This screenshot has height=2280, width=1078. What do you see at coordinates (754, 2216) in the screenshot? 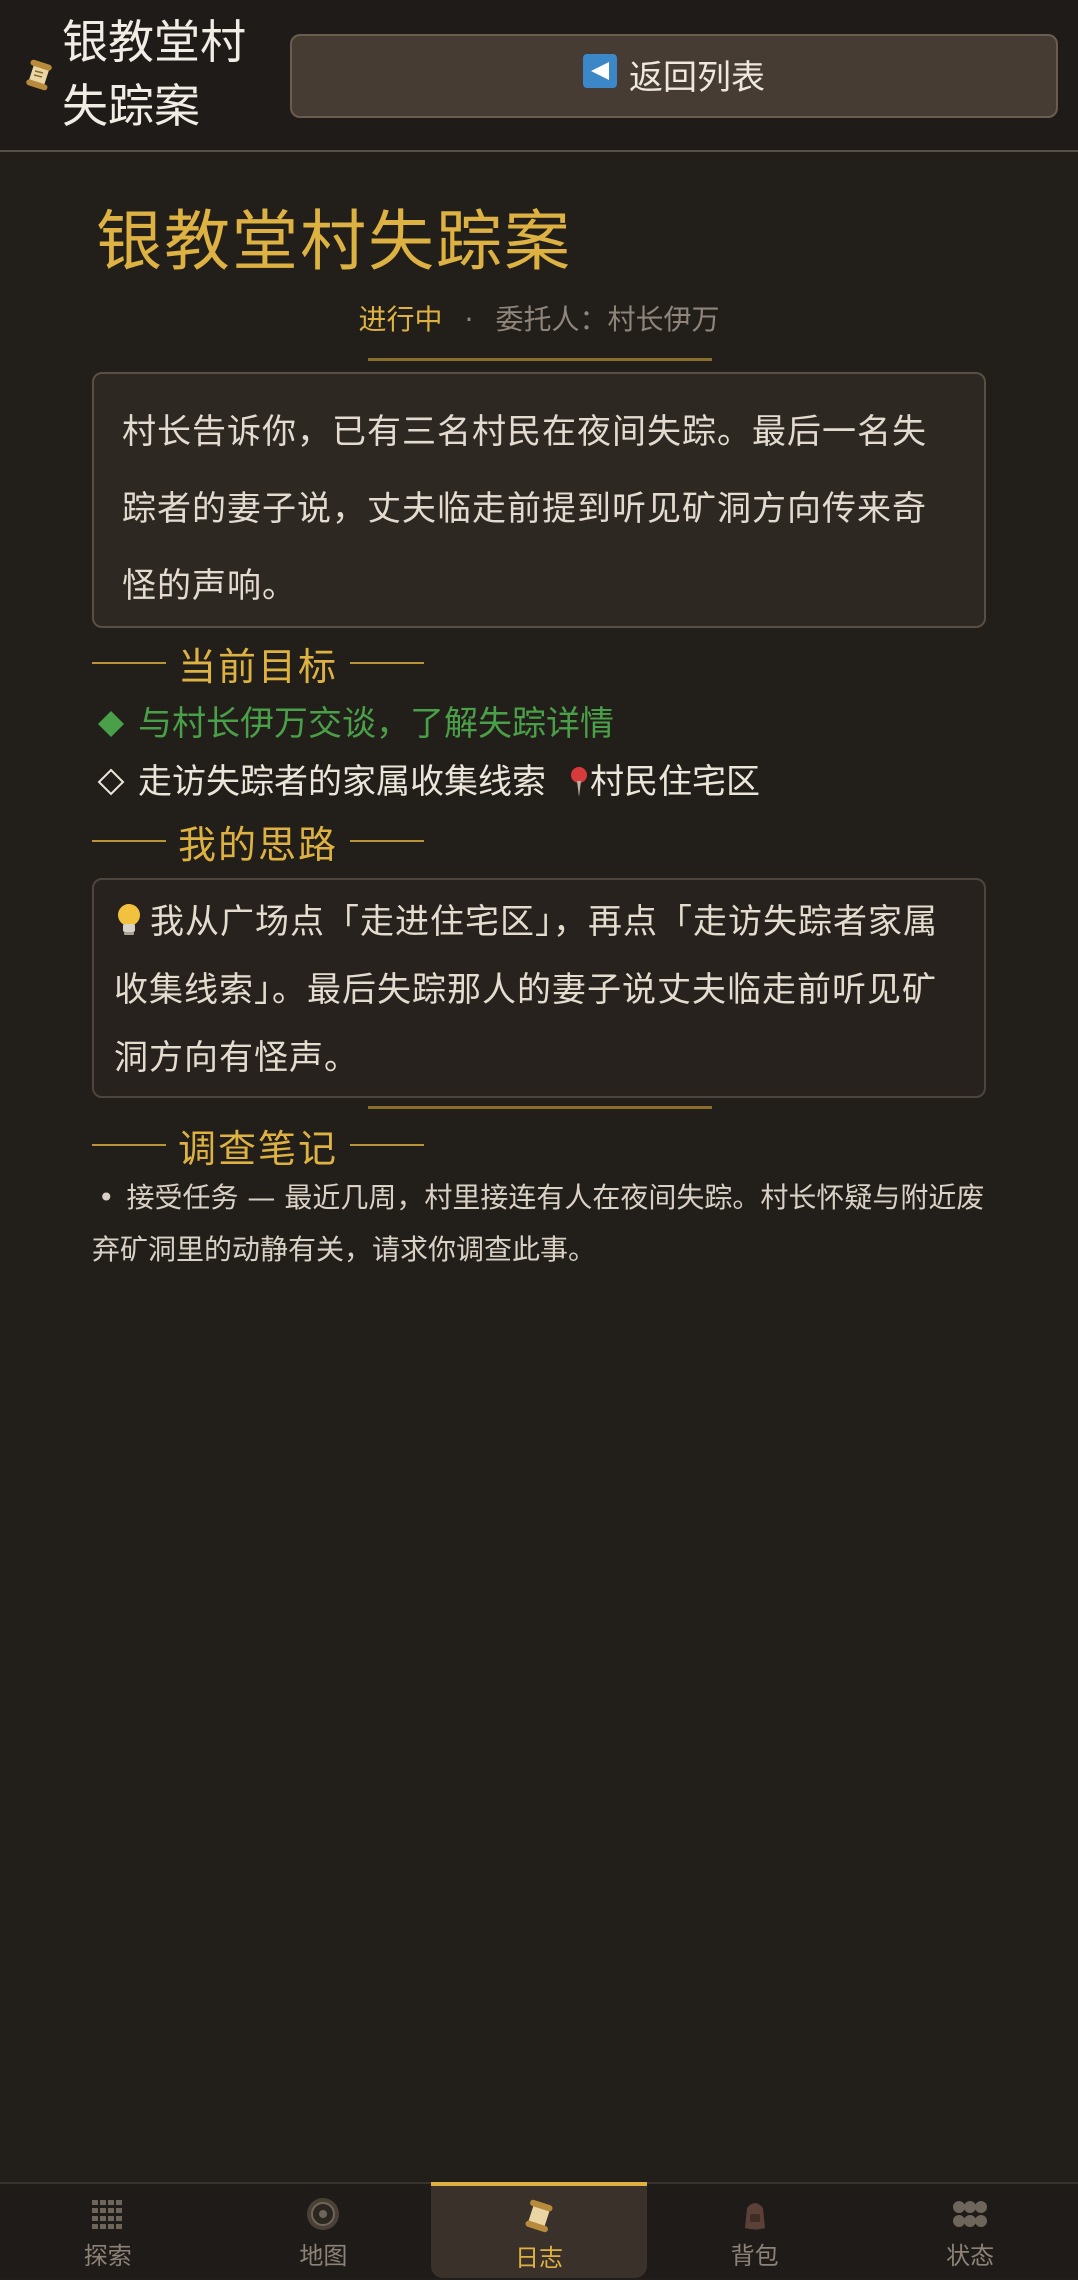
I see `backpack-icon` at bounding box center [754, 2216].